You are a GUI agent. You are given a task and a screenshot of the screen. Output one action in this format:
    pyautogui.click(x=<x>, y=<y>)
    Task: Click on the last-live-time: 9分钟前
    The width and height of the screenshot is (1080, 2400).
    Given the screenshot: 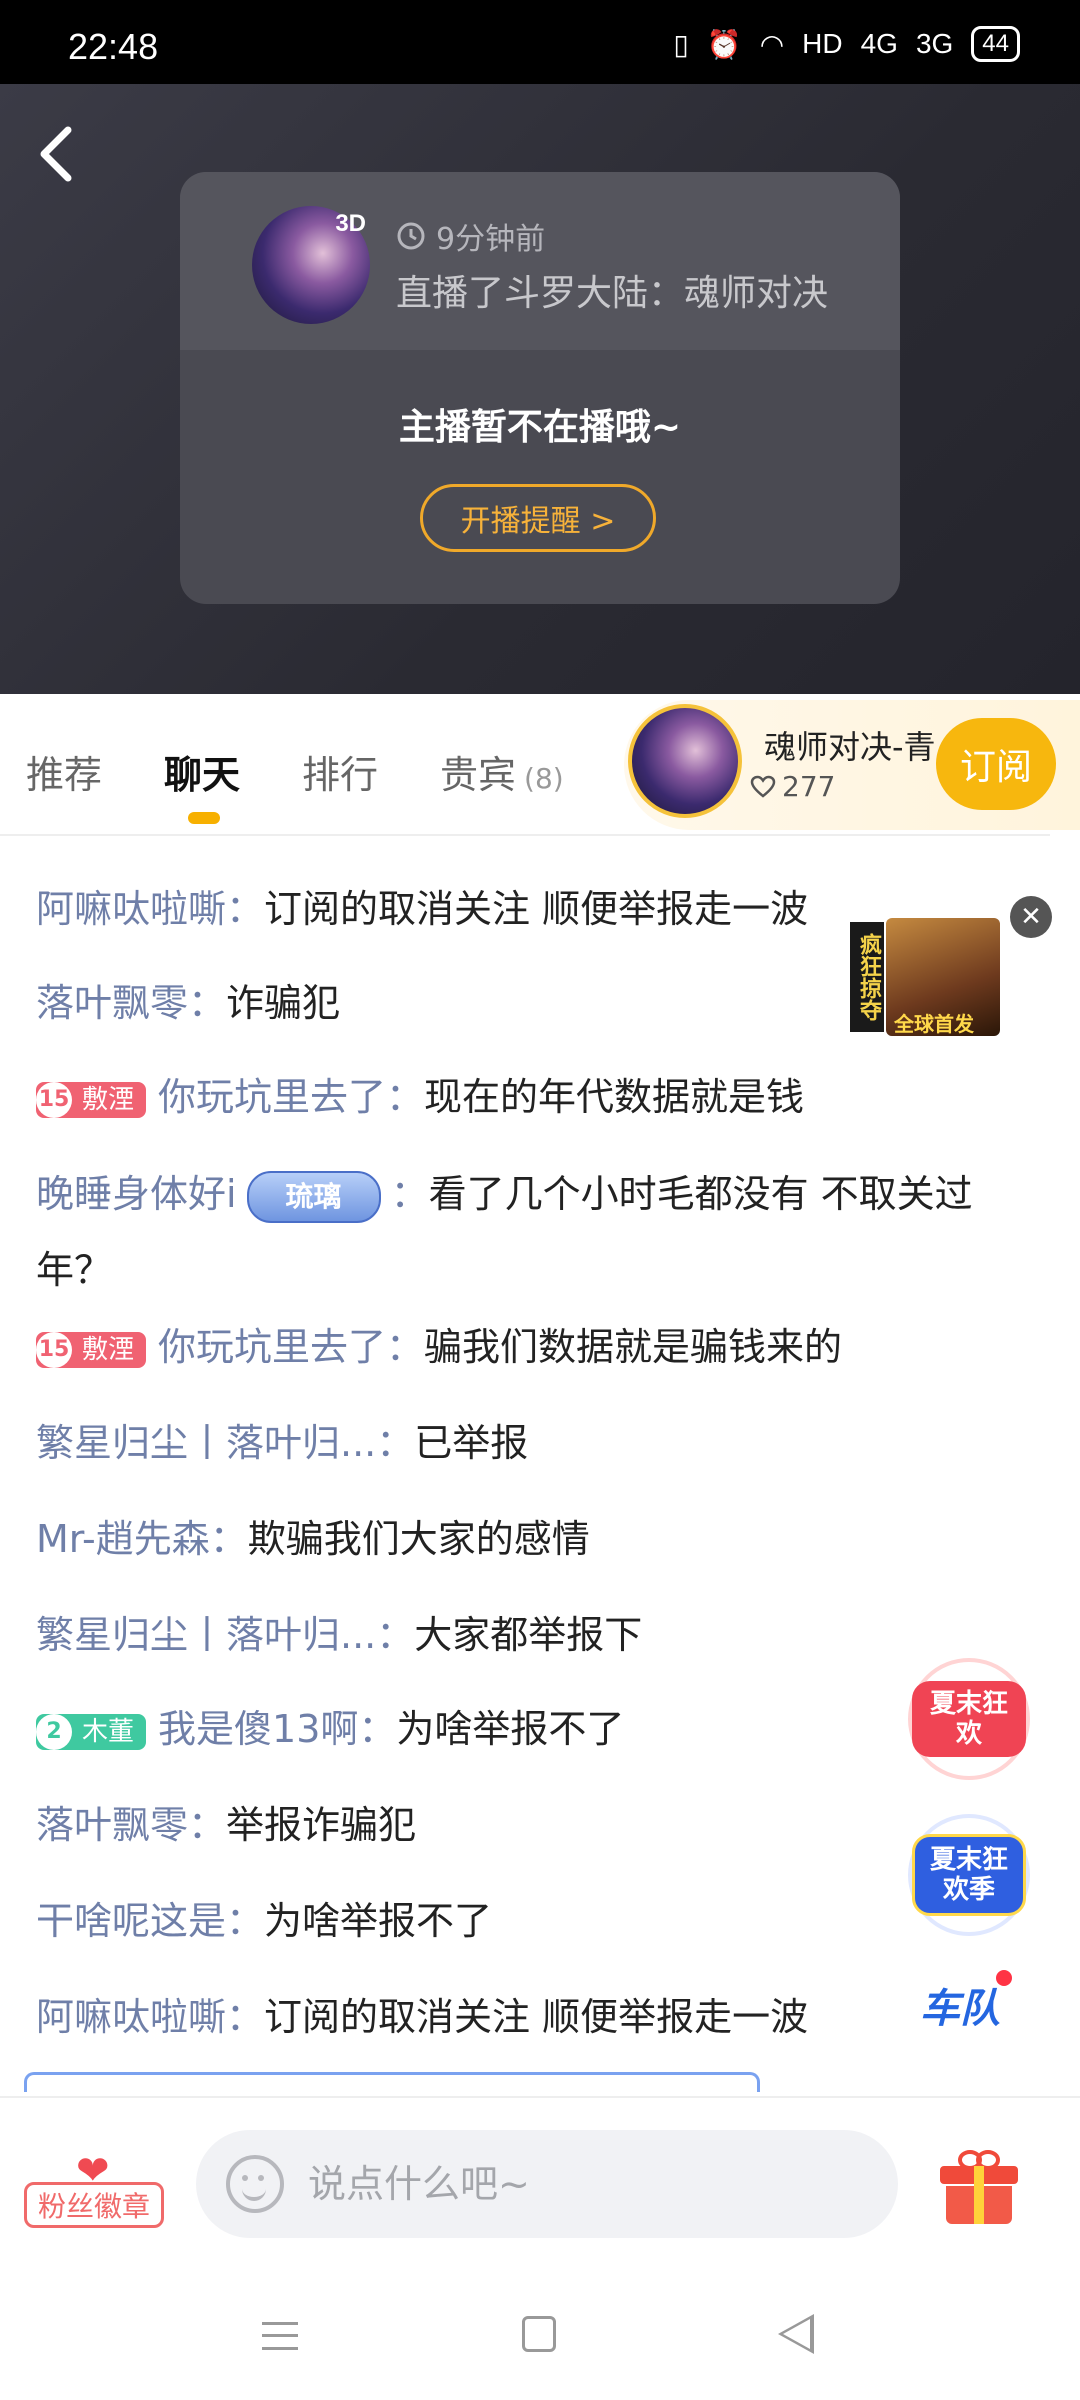 What is the action you would take?
    pyautogui.click(x=470, y=236)
    